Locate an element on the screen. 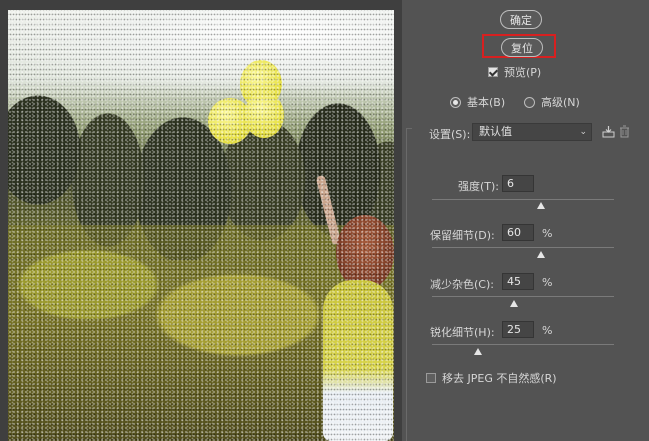  sharpen-details-label: 锐化细节(H): is located at coordinates (462, 332).